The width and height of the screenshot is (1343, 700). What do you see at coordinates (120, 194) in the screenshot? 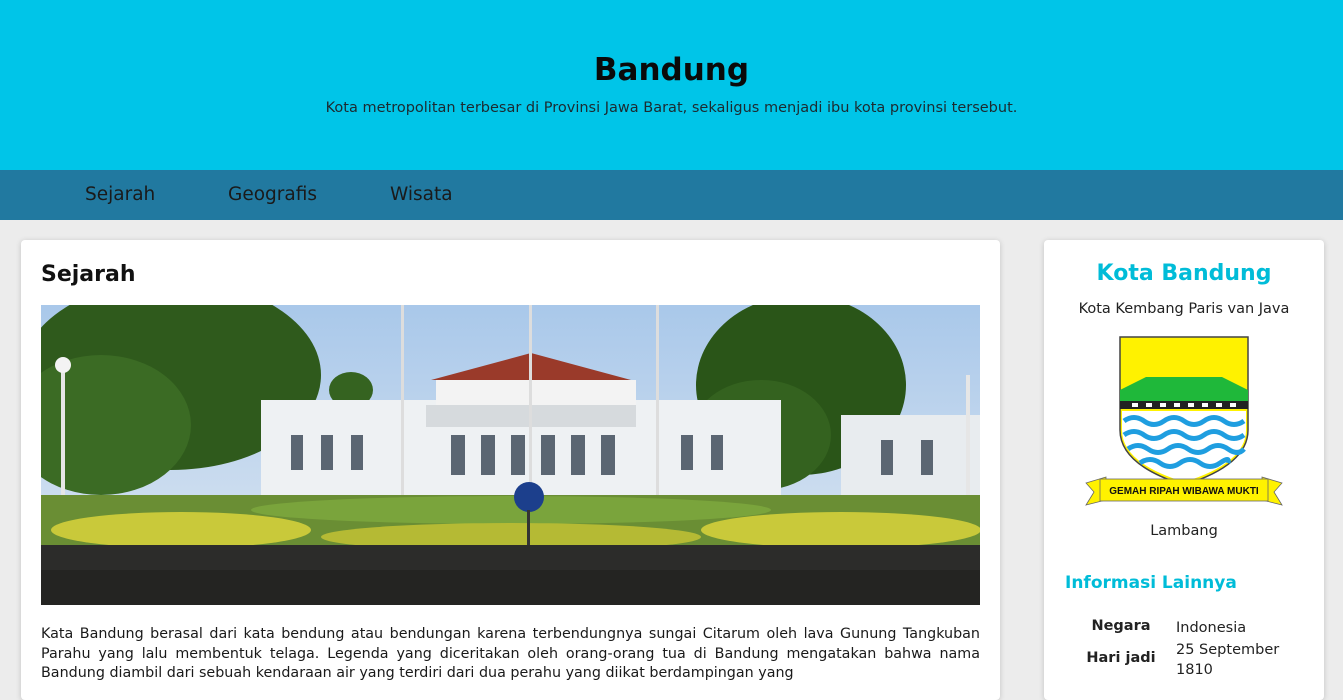
I see `nav-item-sejarah: Sejarah` at bounding box center [120, 194].